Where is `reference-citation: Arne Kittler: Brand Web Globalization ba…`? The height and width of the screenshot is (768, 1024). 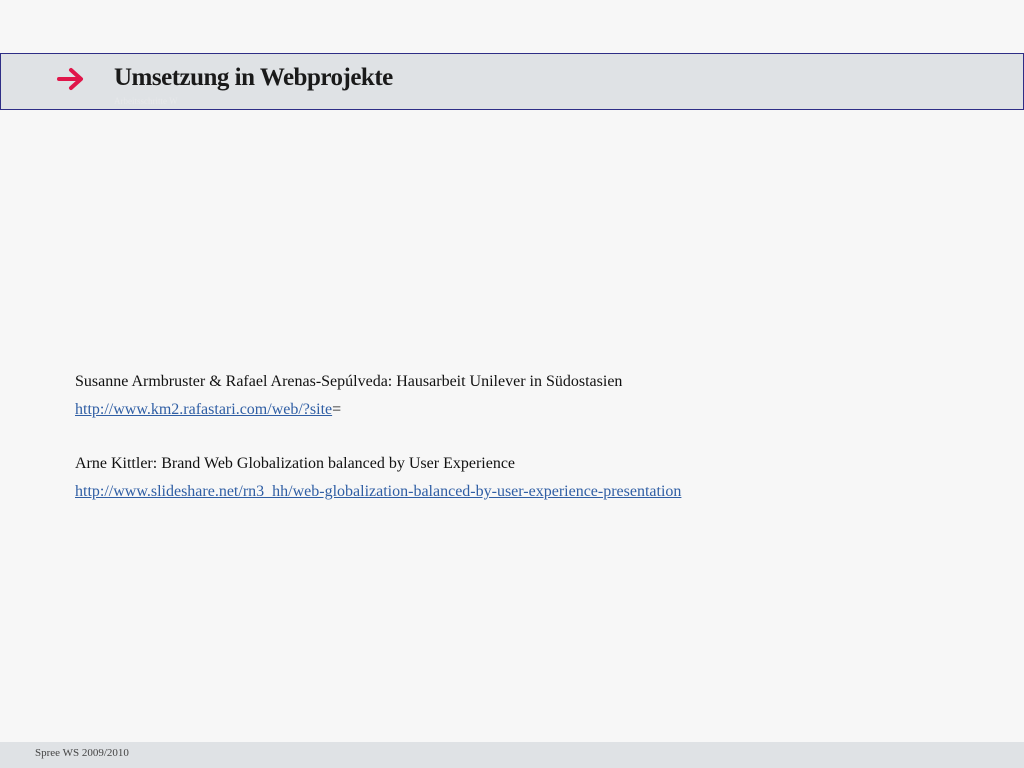 reference-citation: Arne Kittler: Brand Web Globalization ba… is located at coordinates (295, 463).